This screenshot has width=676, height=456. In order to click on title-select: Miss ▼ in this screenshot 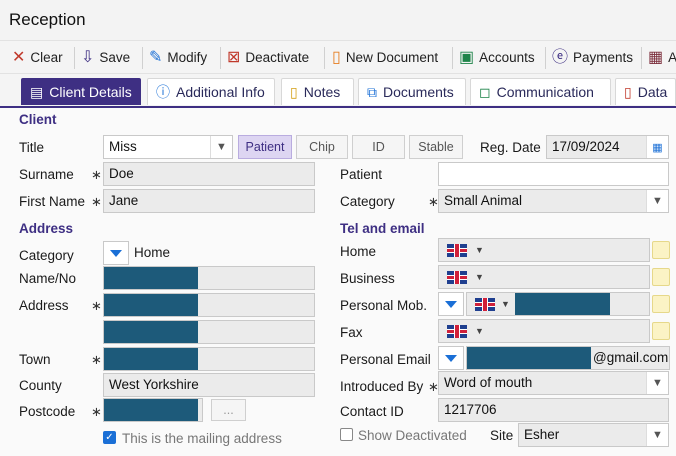, I will do `click(168, 147)`.